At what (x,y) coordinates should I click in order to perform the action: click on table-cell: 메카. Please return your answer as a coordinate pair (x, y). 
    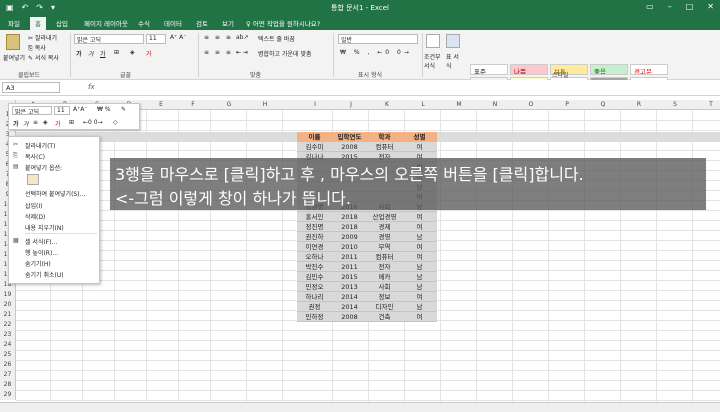
    Looking at the image, I should click on (384, 277).